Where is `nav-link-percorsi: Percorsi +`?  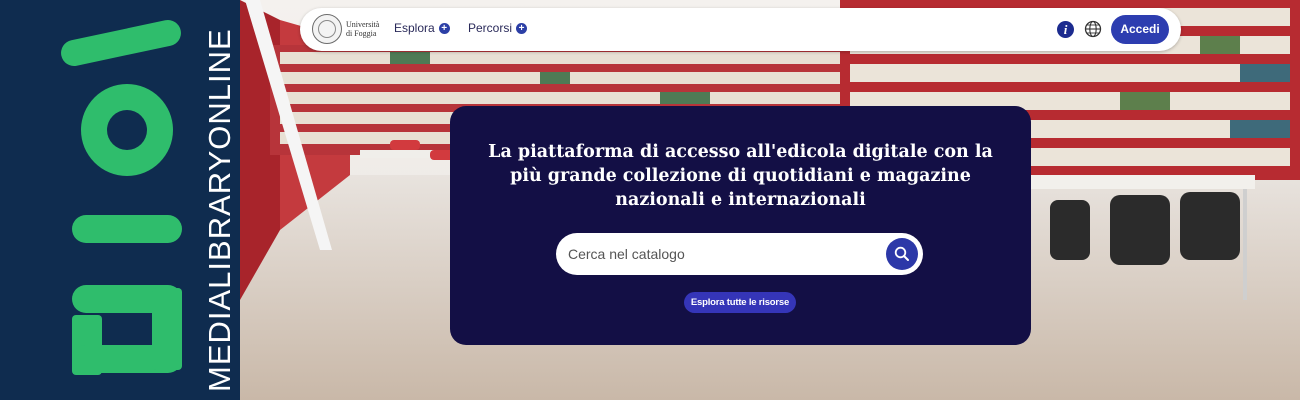 nav-link-percorsi: Percorsi + is located at coordinates (498, 28).